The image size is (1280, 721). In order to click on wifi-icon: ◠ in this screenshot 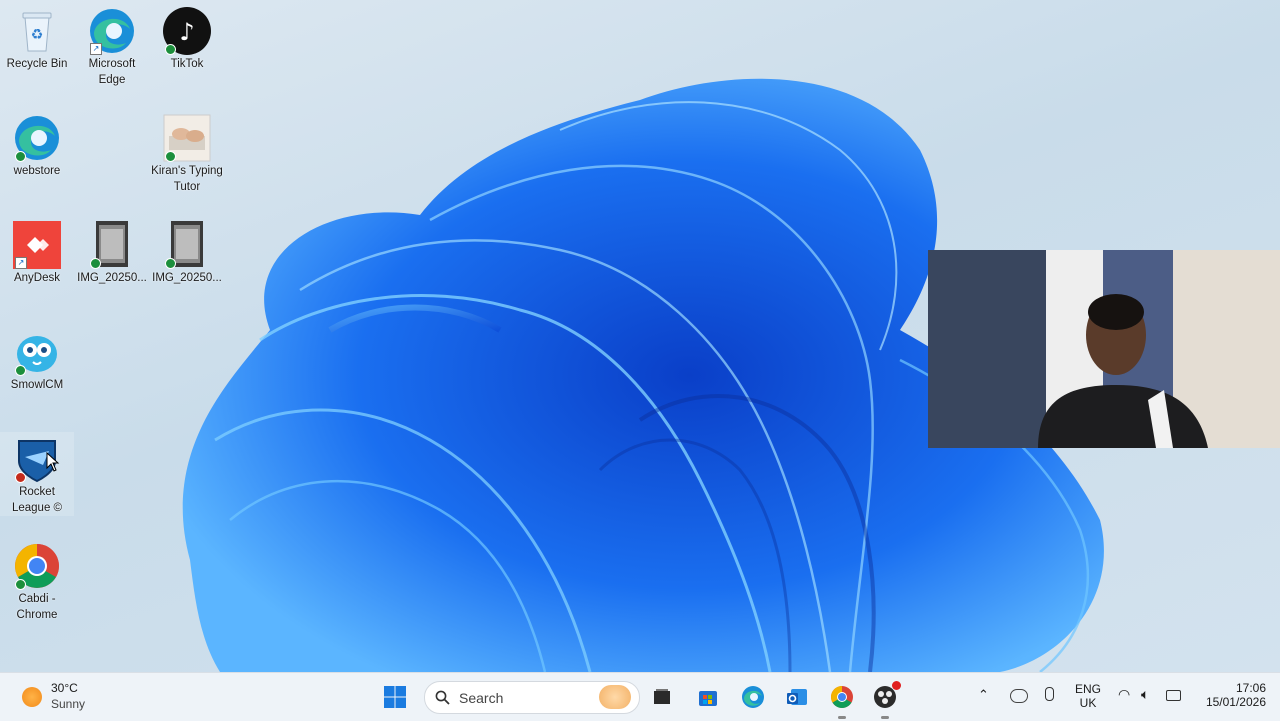, I will do `click(1124, 694)`.